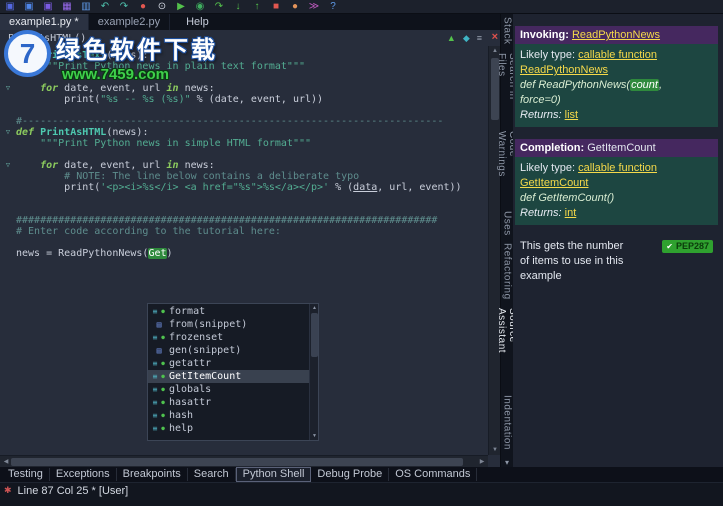 The image size is (723, 506). I want to click on save-all-icon: ▦, so click(67, 7).